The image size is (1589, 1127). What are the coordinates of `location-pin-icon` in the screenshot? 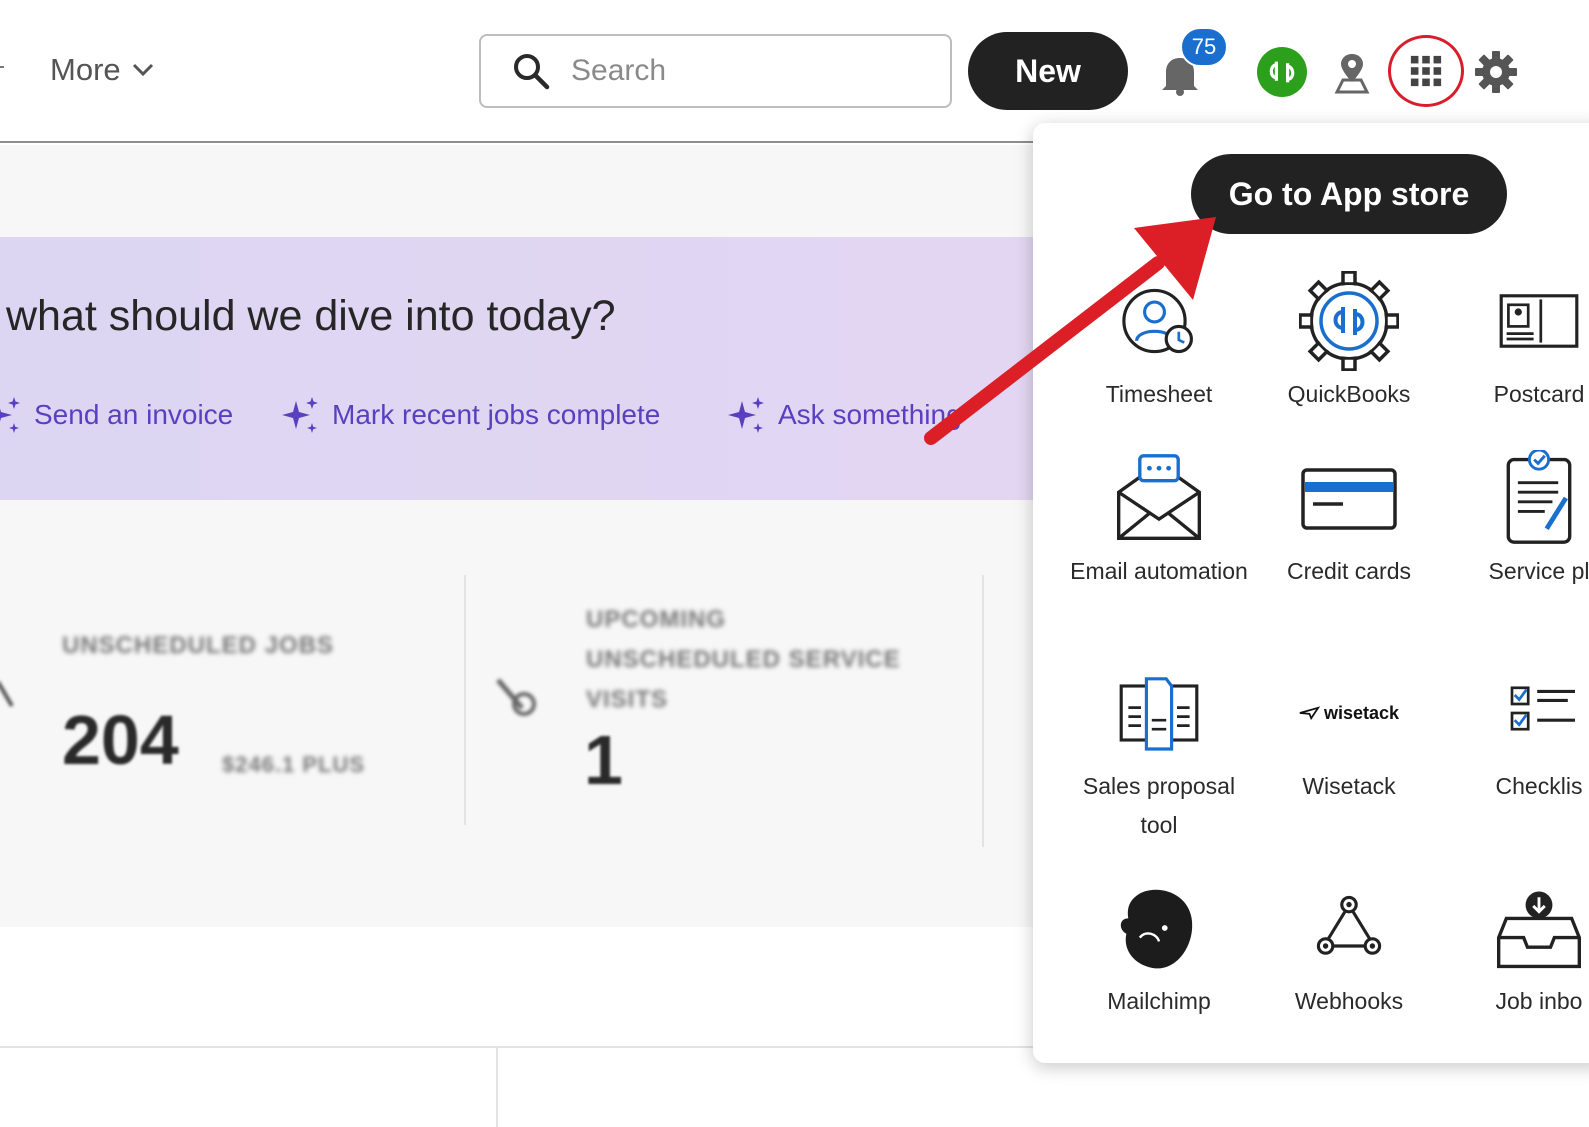 It's located at (1352, 72).